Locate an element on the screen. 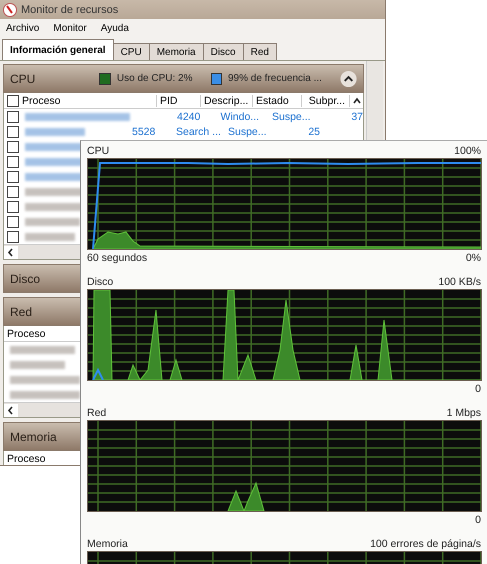 This screenshot has width=487, height=564. window-title: Monitor de recursos is located at coordinates (69, 10).